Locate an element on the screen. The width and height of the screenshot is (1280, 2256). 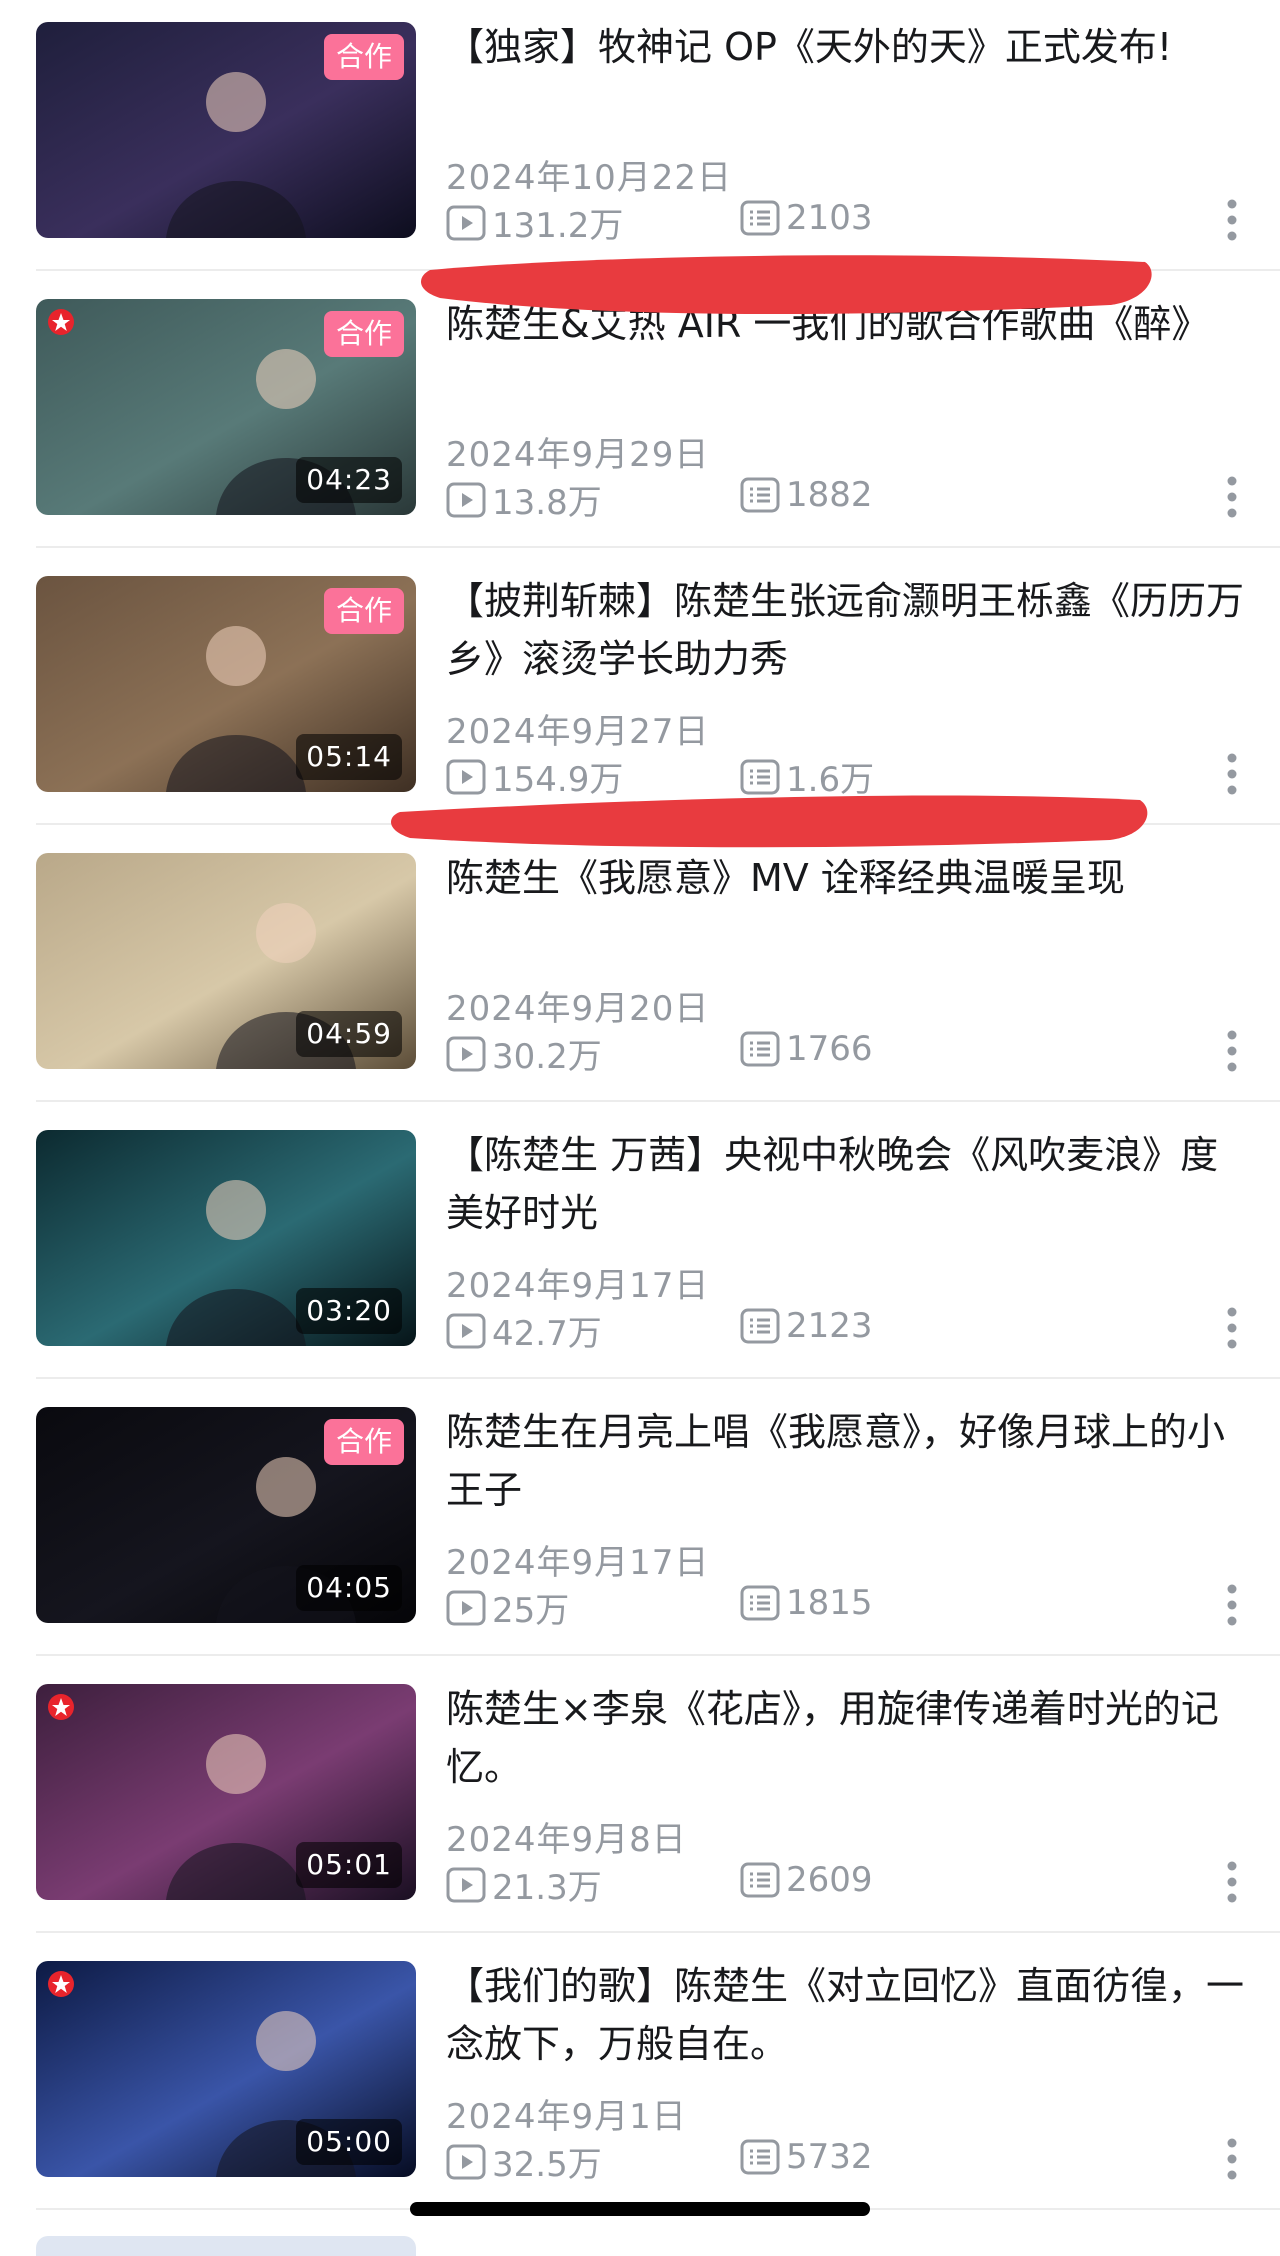
comment-count: 2609 is located at coordinates (806, 1880).